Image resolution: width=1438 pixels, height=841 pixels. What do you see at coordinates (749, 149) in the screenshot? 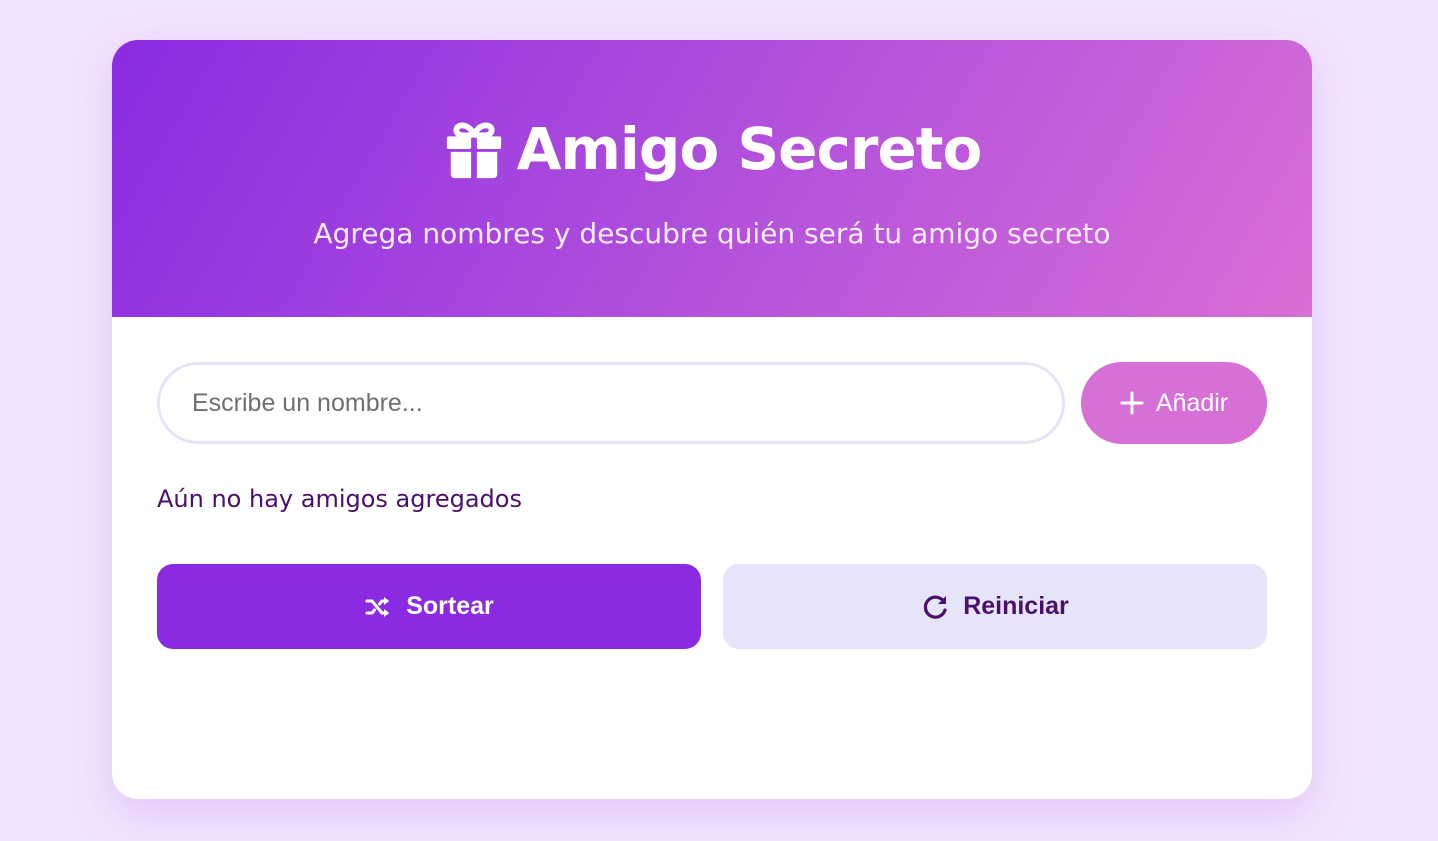
I see `app-title: Amigo Secreto` at bounding box center [749, 149].